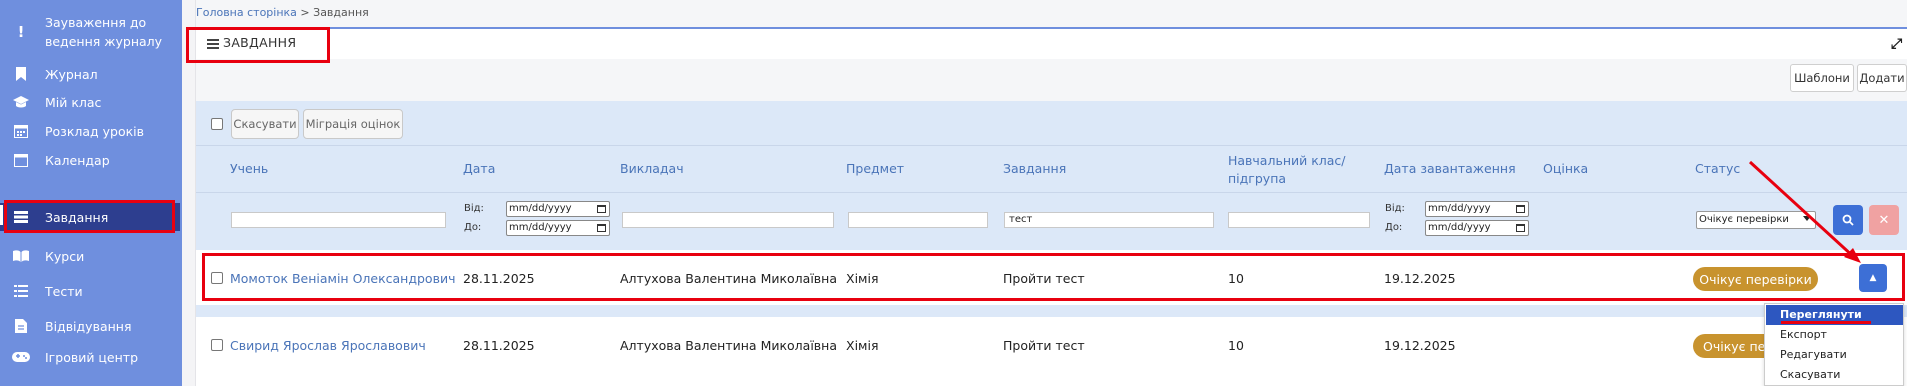  I want to click on subject-cell: Хімія, so click(862, 345).